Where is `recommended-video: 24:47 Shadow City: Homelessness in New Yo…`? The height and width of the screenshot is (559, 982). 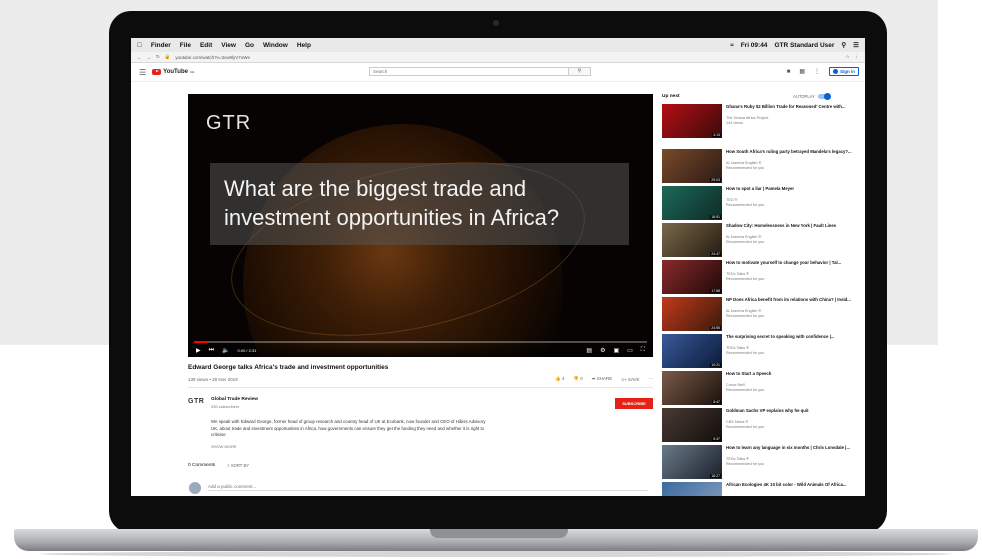
recommended-video: 24:47 Shadow City: Homelessness in New Yo… is located at coordinates (762, 241).